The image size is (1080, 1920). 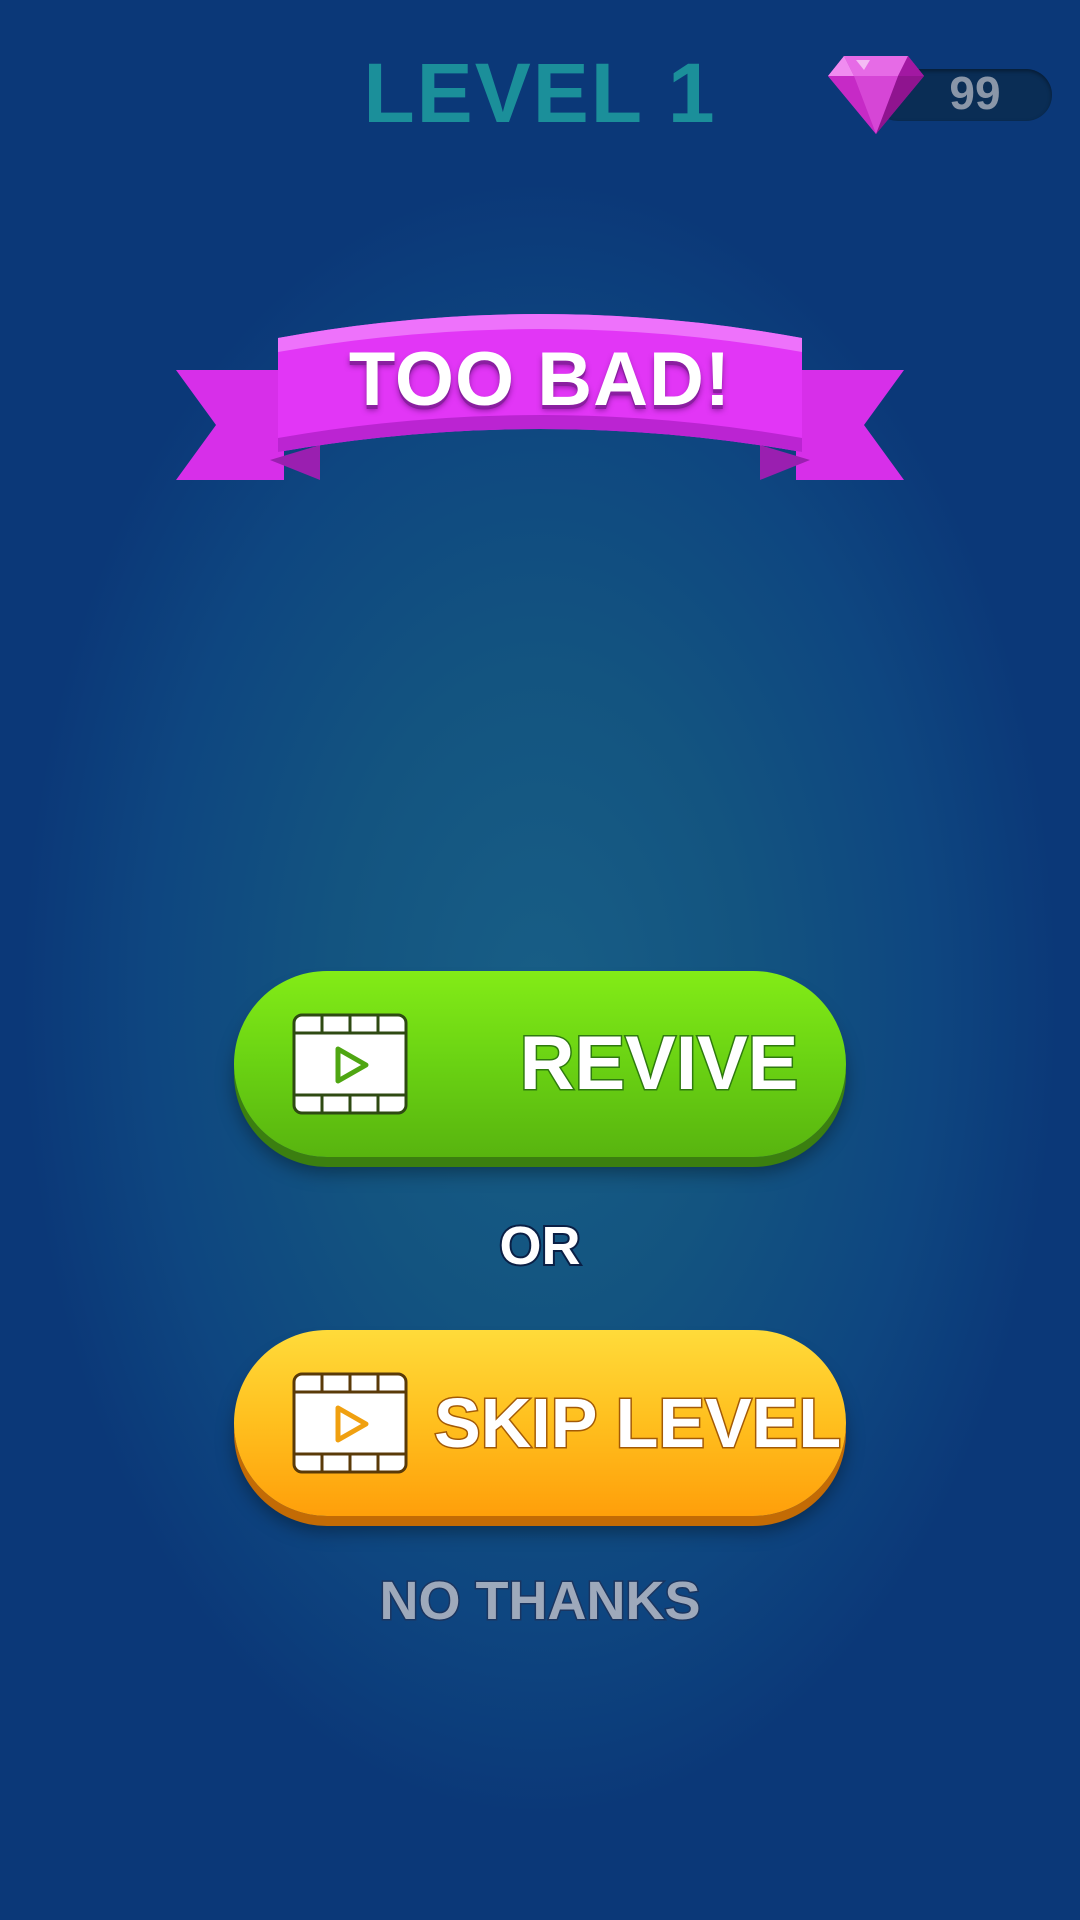 What do you see at coordinates (659, 1064) in the screenshot?
I see `revive-label: REVIVE` at bounding box center [659, 1064].